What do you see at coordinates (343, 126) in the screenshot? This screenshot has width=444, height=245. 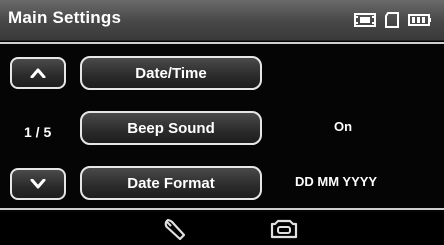 I see `beep-sound-value: On` at bounding box center [343, 126].